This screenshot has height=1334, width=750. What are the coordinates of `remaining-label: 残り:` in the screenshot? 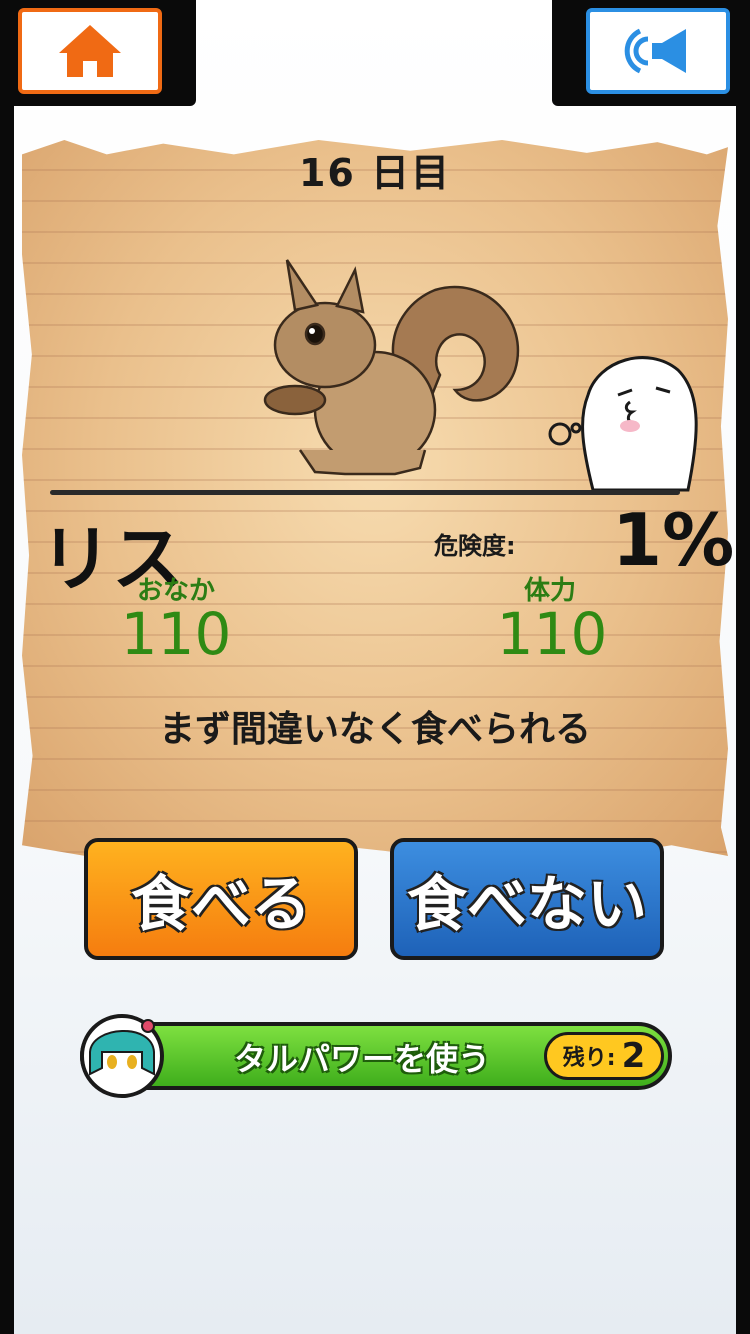 It's located at (589, 1058).